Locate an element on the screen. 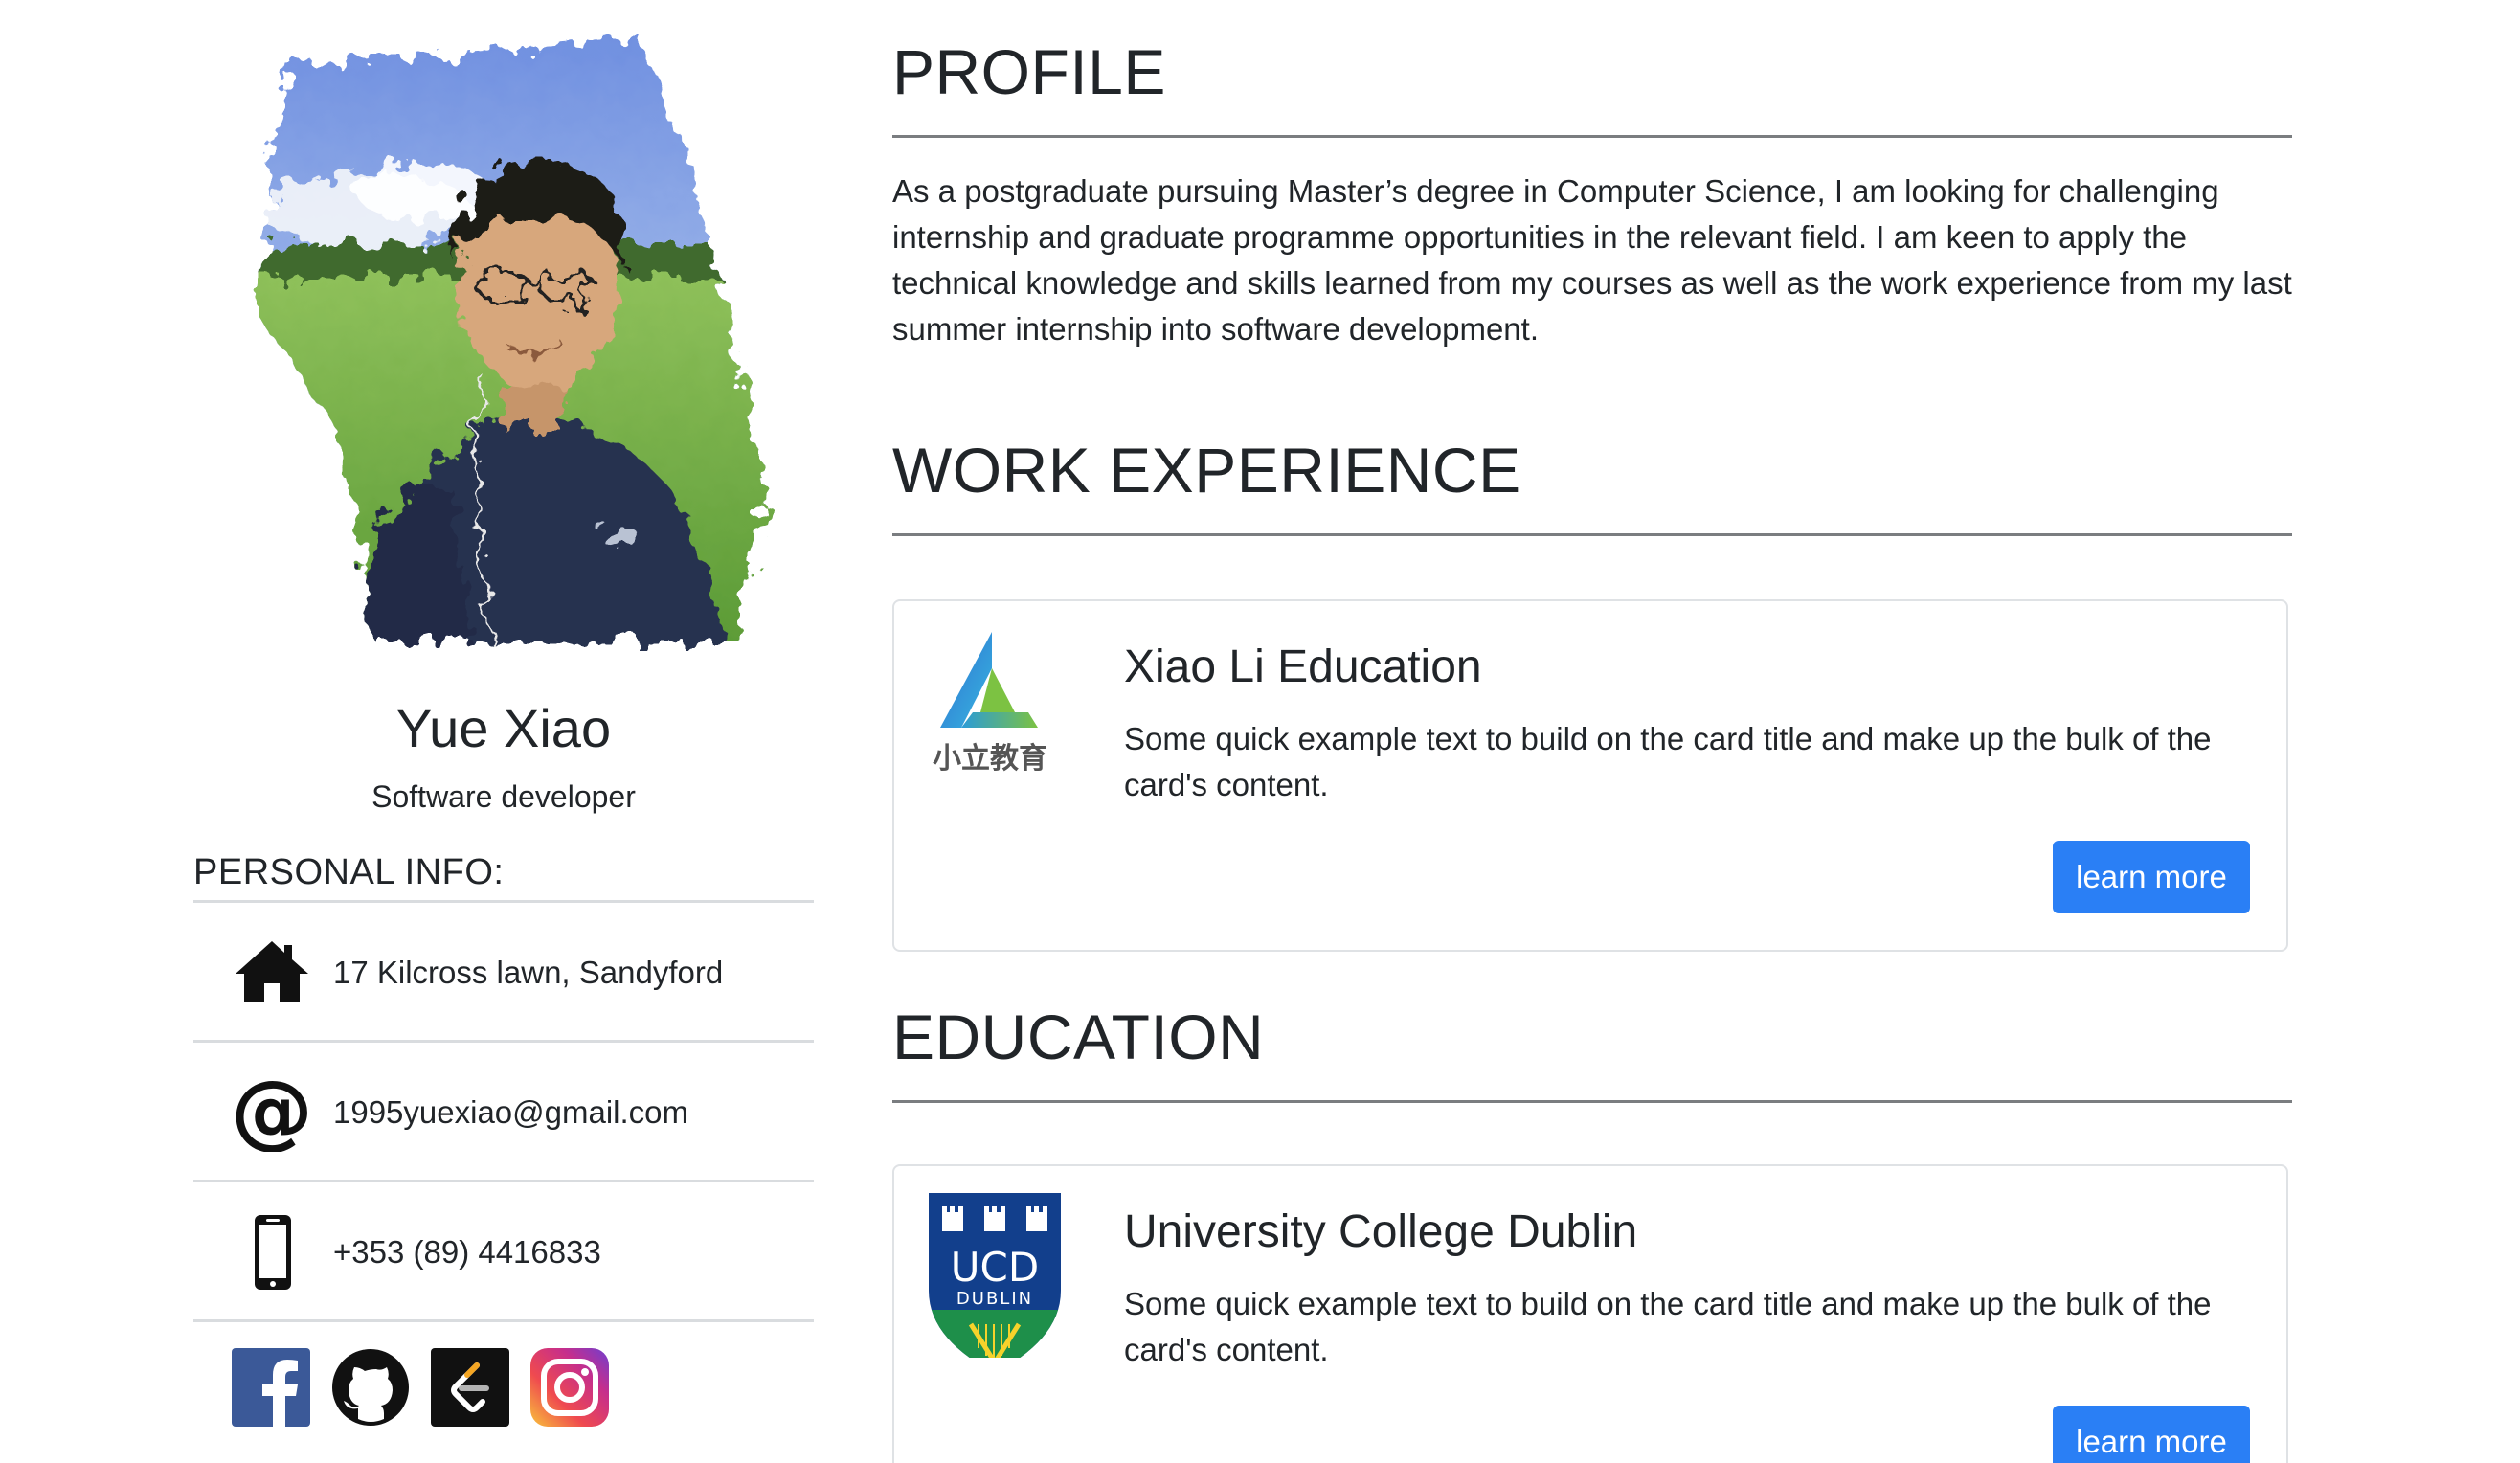 The image size is (2520, 1463). card-title: Xiao Li Education is located at coordinates (1303, 666).